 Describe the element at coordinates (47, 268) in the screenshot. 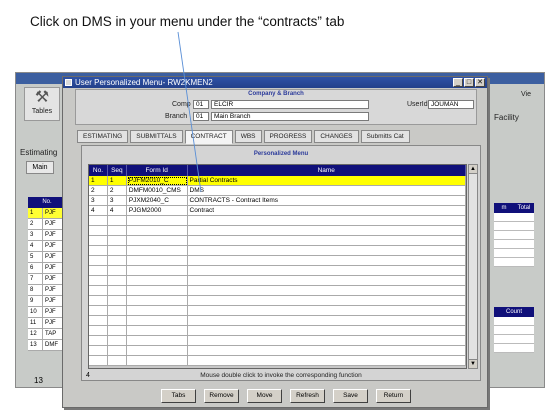

I see `background-grid-row: 6 PJF` at that location.